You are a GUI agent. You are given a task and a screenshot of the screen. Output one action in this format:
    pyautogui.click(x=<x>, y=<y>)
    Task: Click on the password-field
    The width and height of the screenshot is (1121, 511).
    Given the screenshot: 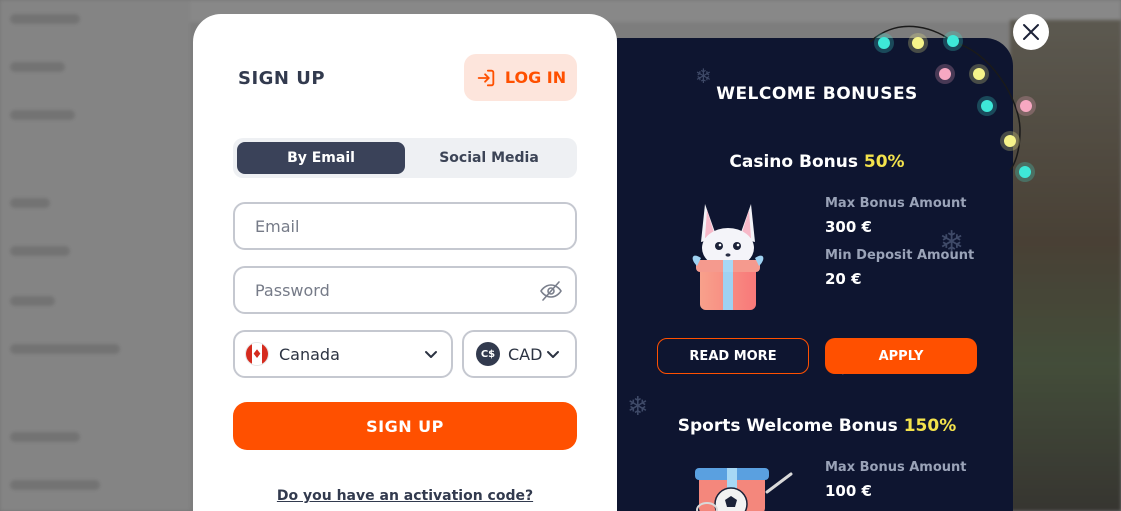 What is the action you would take?
    pyautogui.click(x=405, y=290)
    